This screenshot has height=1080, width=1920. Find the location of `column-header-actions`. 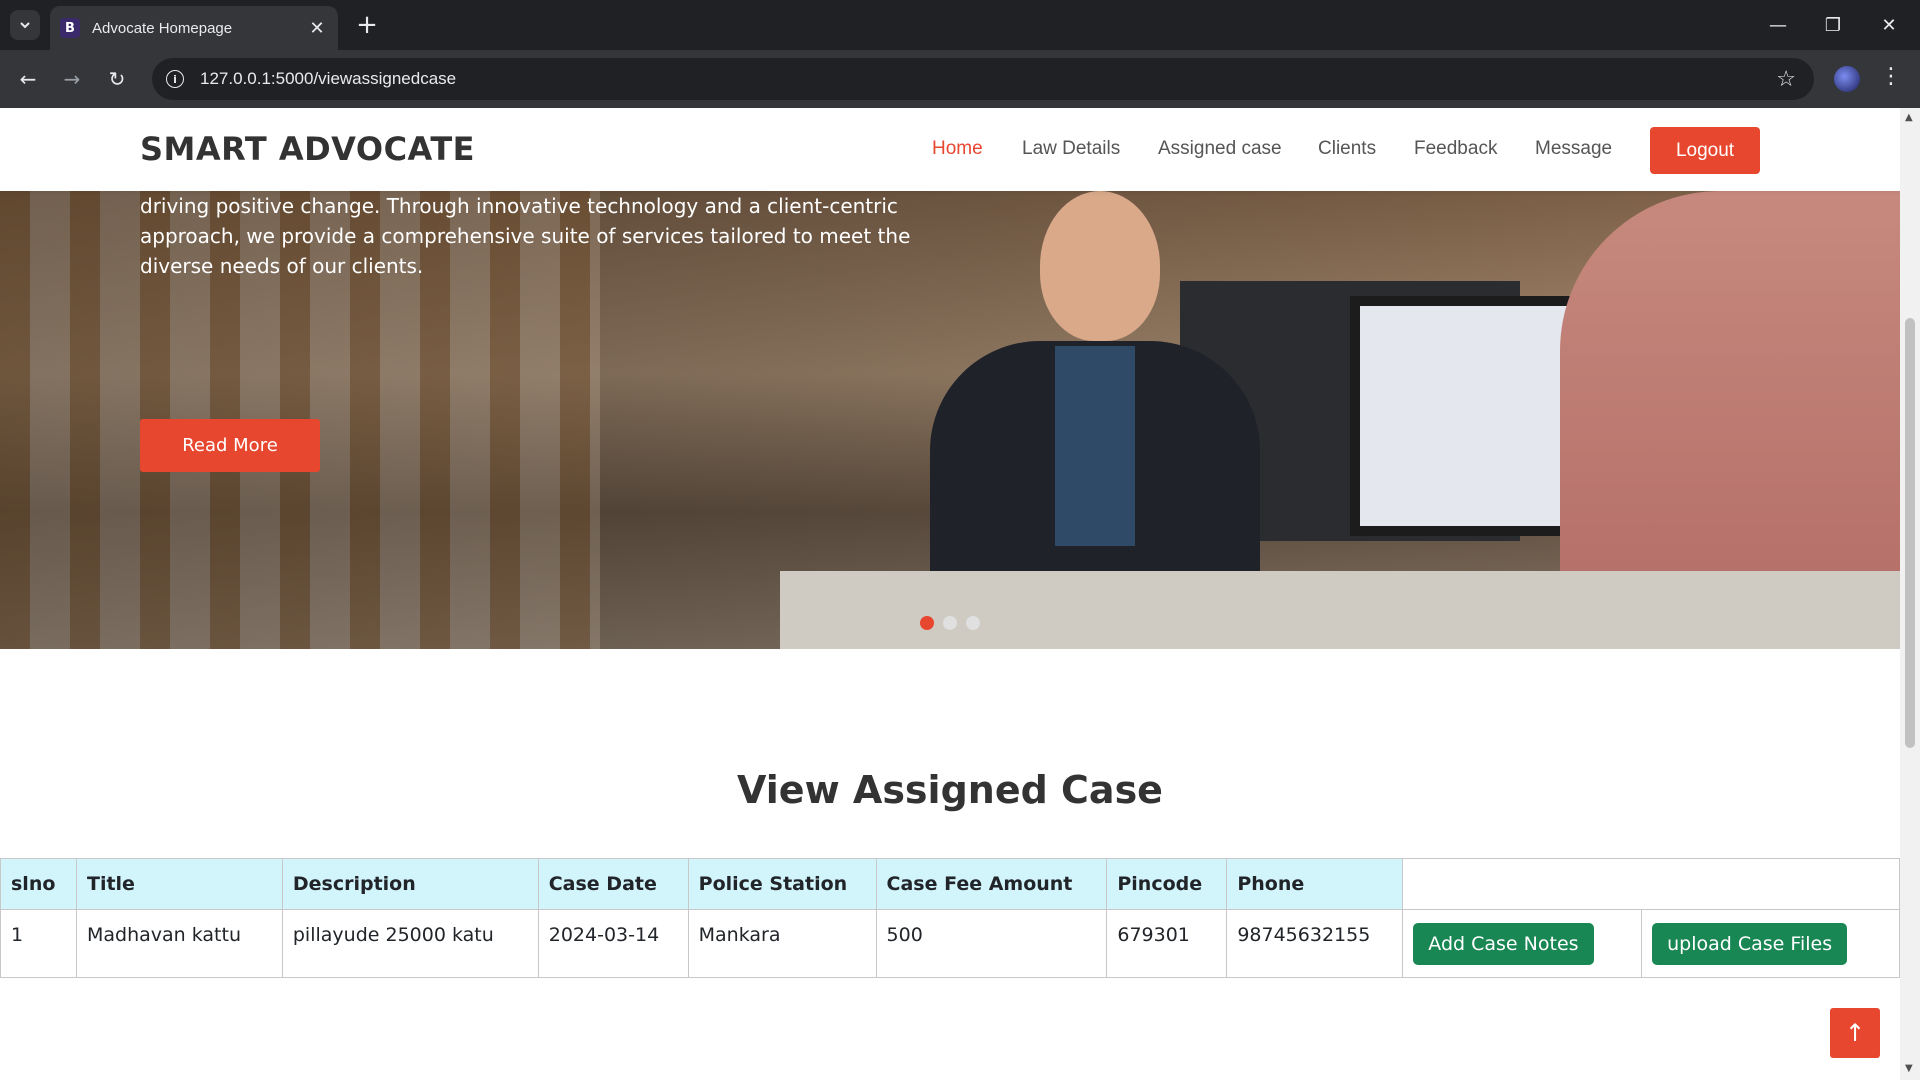

column-header-actions is located at coordinates (1651, 884).